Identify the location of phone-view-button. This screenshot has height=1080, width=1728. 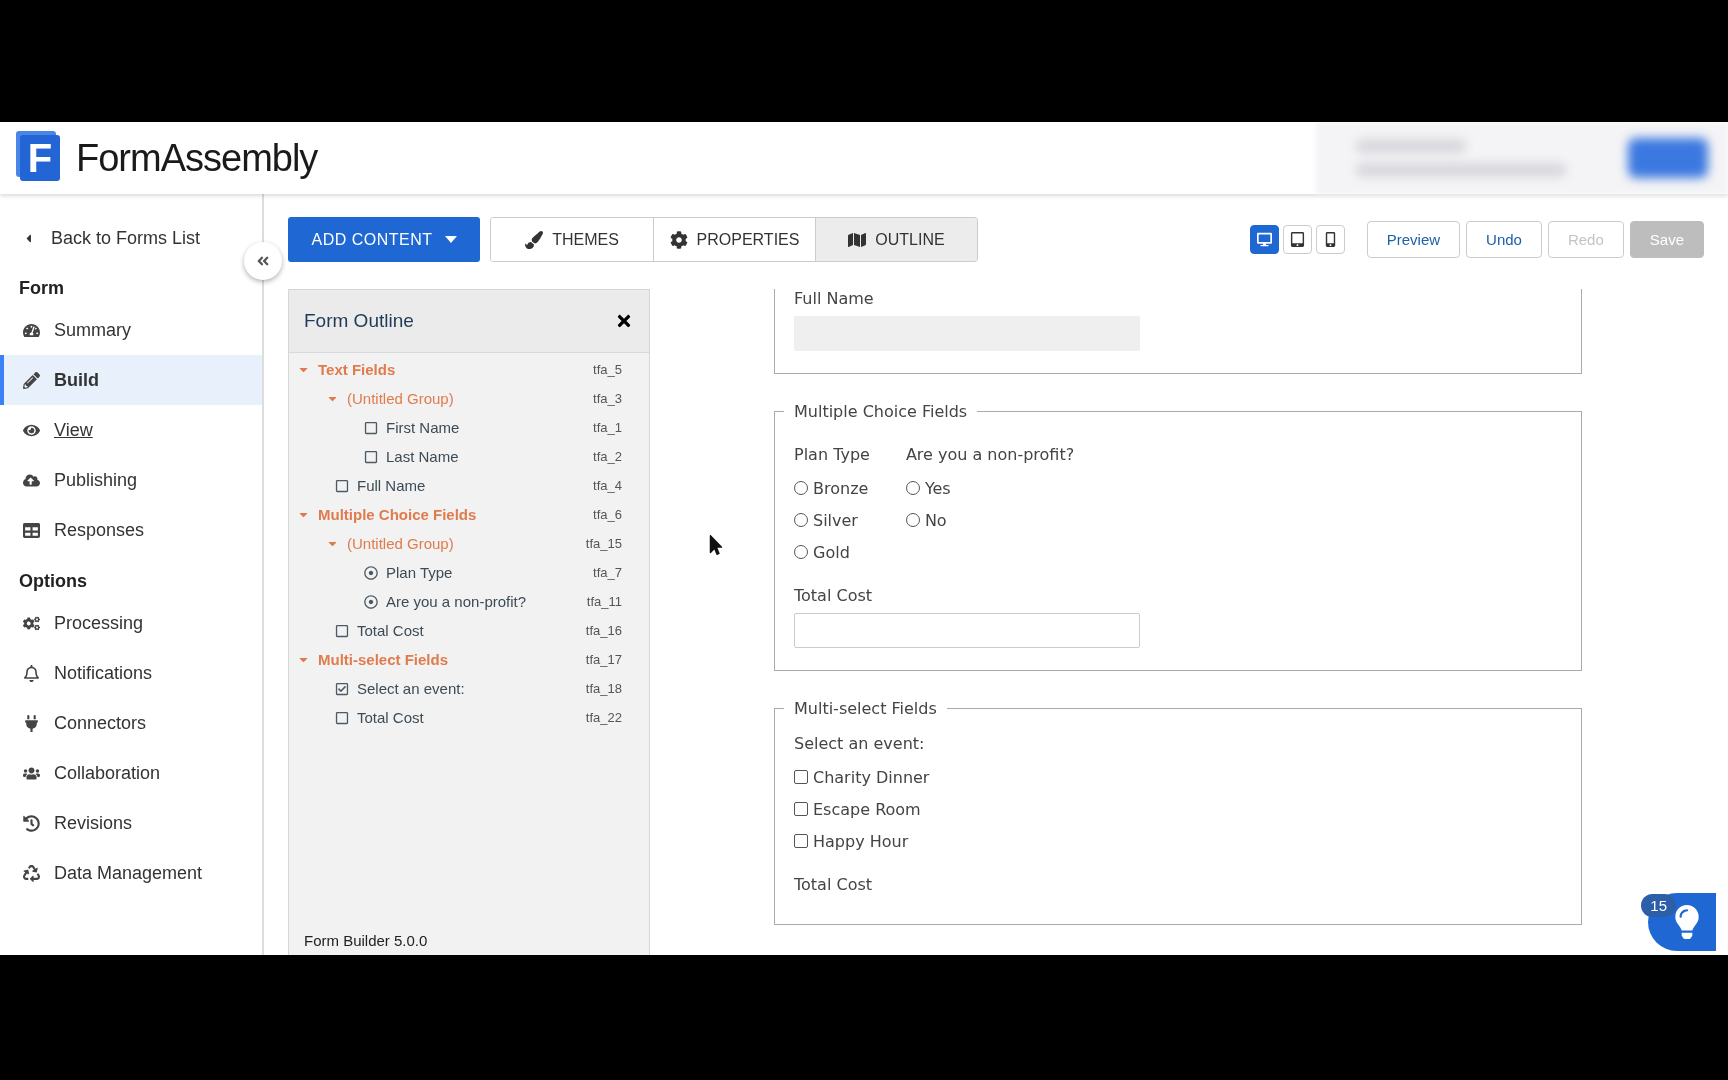
(1330, 239).